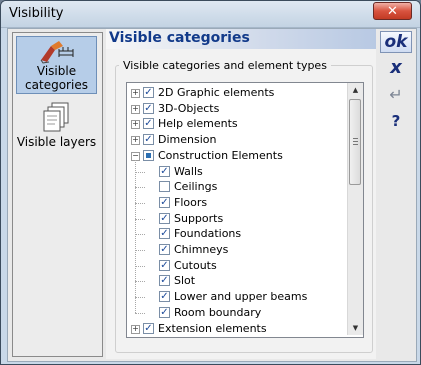 Image resolution: width=421 pixels, height=365 pixels. What do you see at coordinates (56, 52) in the screenshot?
I see `visible-categories-icon` at bounding box center [56, 52].